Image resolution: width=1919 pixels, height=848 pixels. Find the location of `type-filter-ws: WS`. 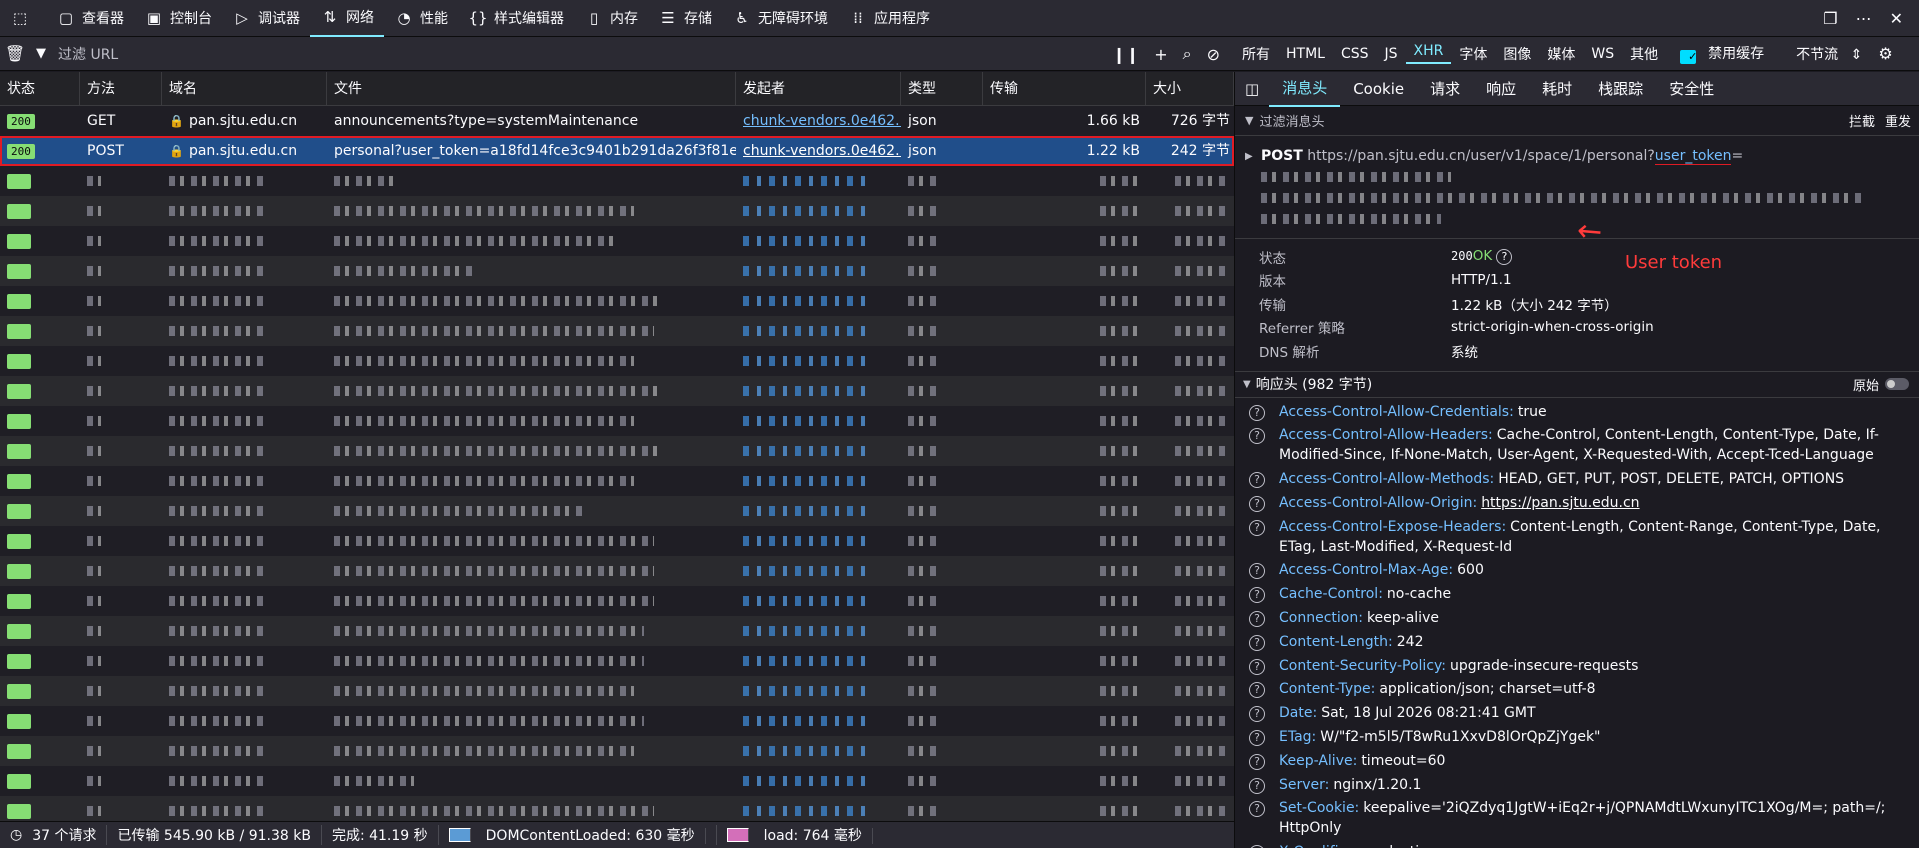

type-filter-ws: WS is located at coordinates (1602, 54).